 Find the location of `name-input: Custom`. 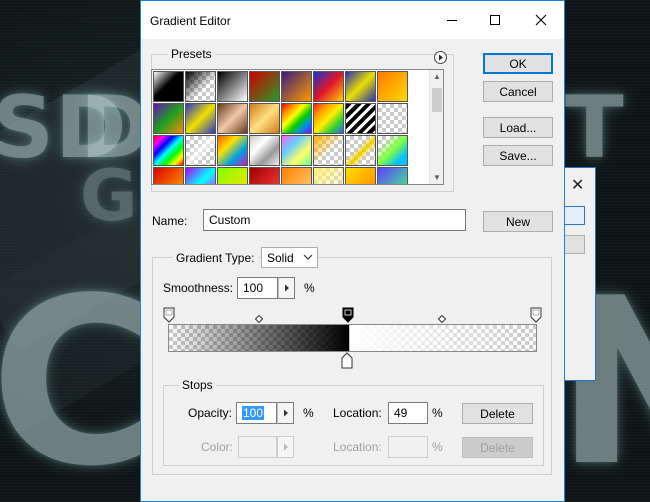

name-input: Custom is located at coordinates (334, 220).